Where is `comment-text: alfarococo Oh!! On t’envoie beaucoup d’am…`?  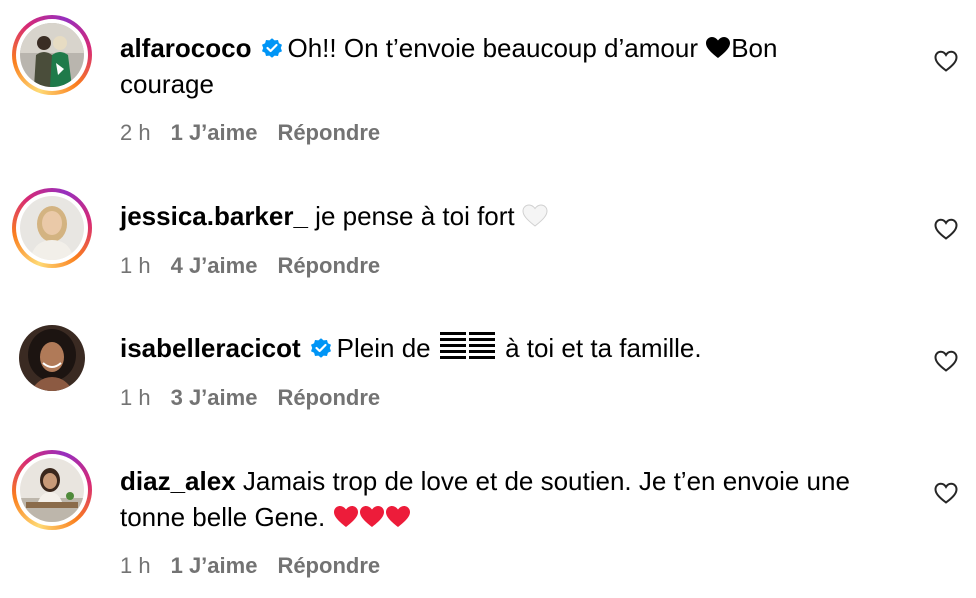 comment-text: alfarococo Oh!! On t’envoie beaucoup d’am… is located at coordinates (490, 66).